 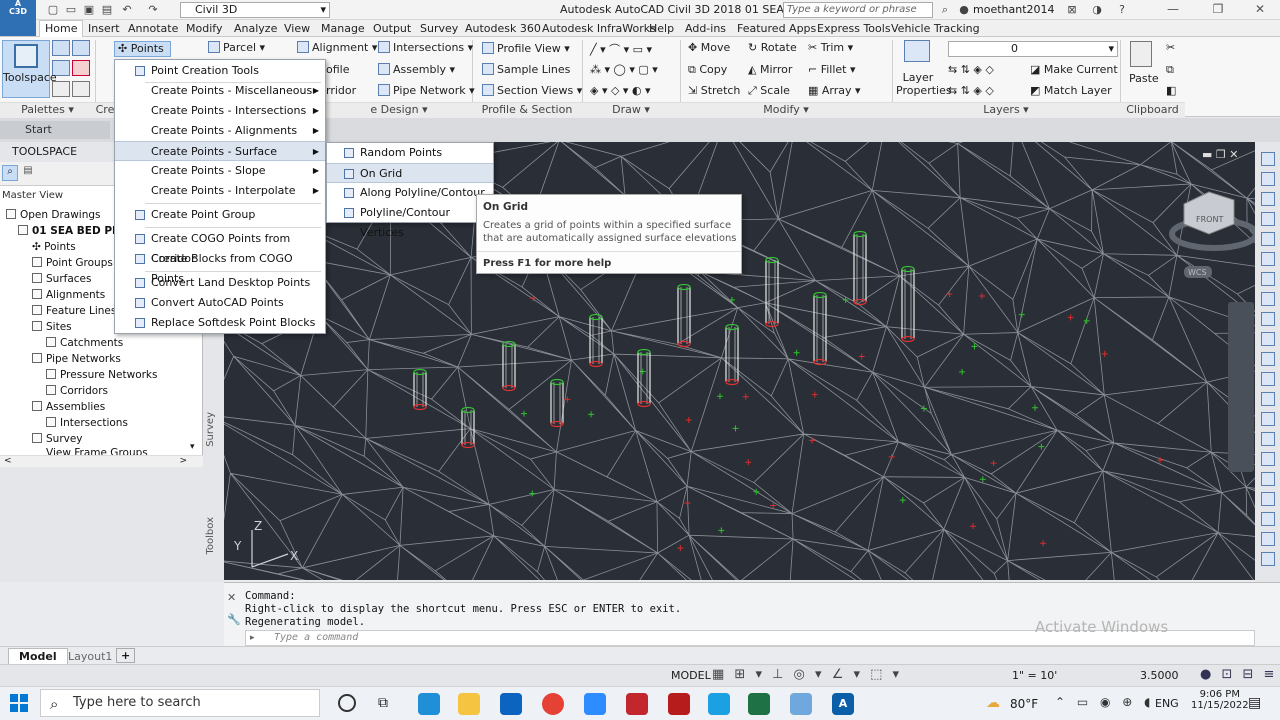 What do you see at coordinates (1241, 387) in the screenshot?
I see `navigation-bar` at bounding box center [1241, 387].